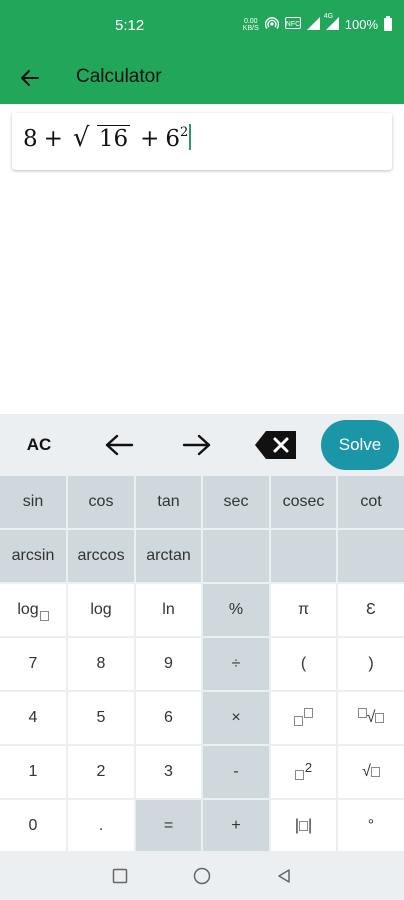 This screenshot has width=404, height=900. Describe the element at coordinates (236, 772) in the screenshot. I see `key-minus: -` at that location.